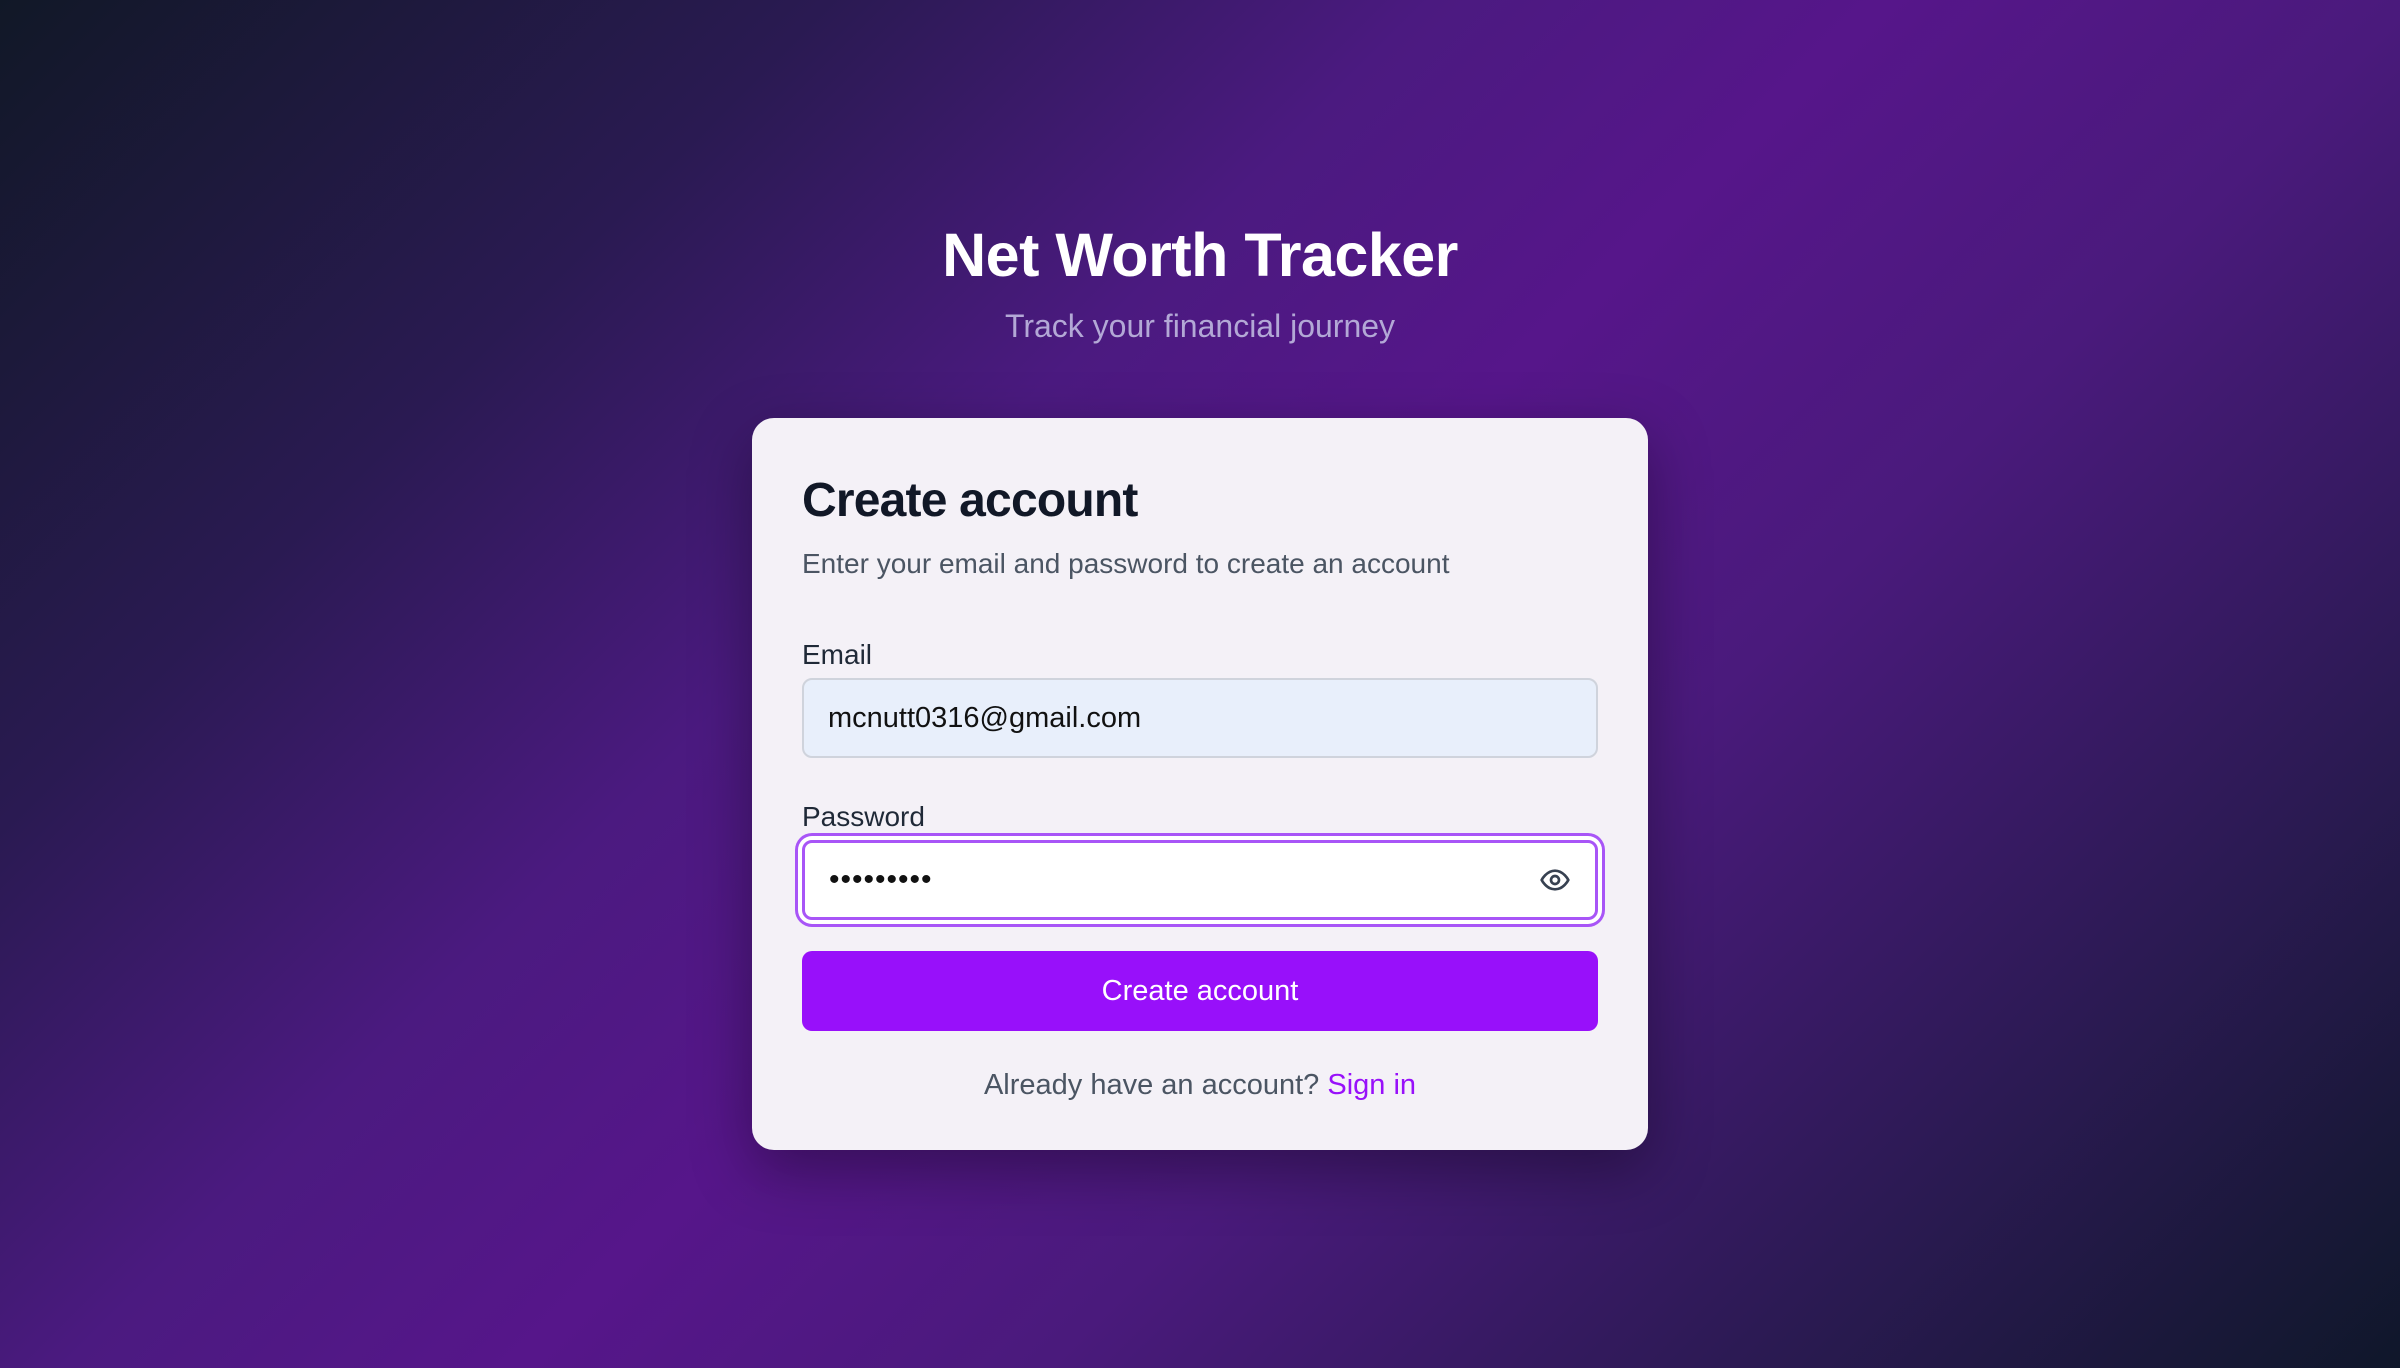 The width and height of the screenshot is (2400, 1368). Describe the element at coordinates (1200, 880) in the screenshot. I see `password-field: •••••••••` at that location.